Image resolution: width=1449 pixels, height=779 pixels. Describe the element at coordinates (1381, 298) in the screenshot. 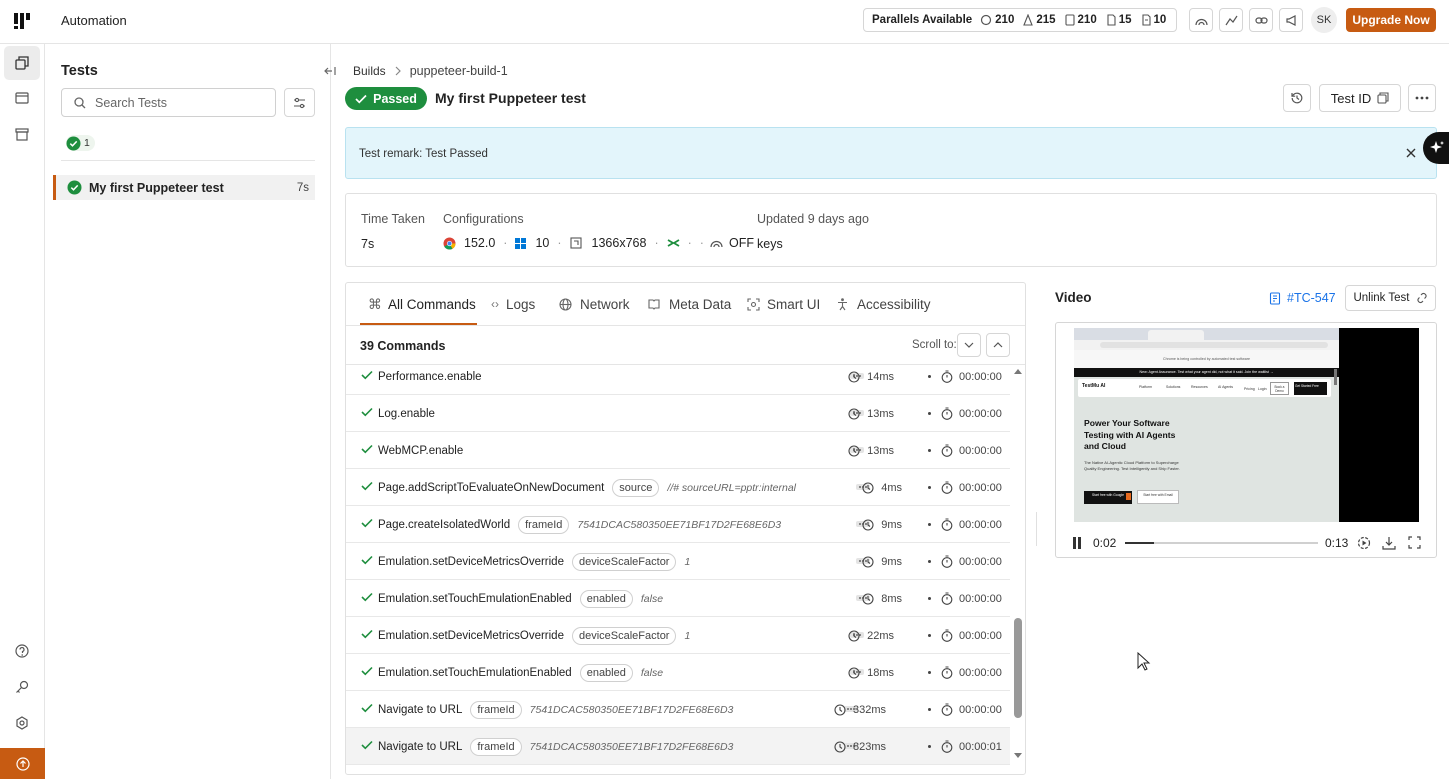

I see `unlink-label: Unlink Test` at that location.